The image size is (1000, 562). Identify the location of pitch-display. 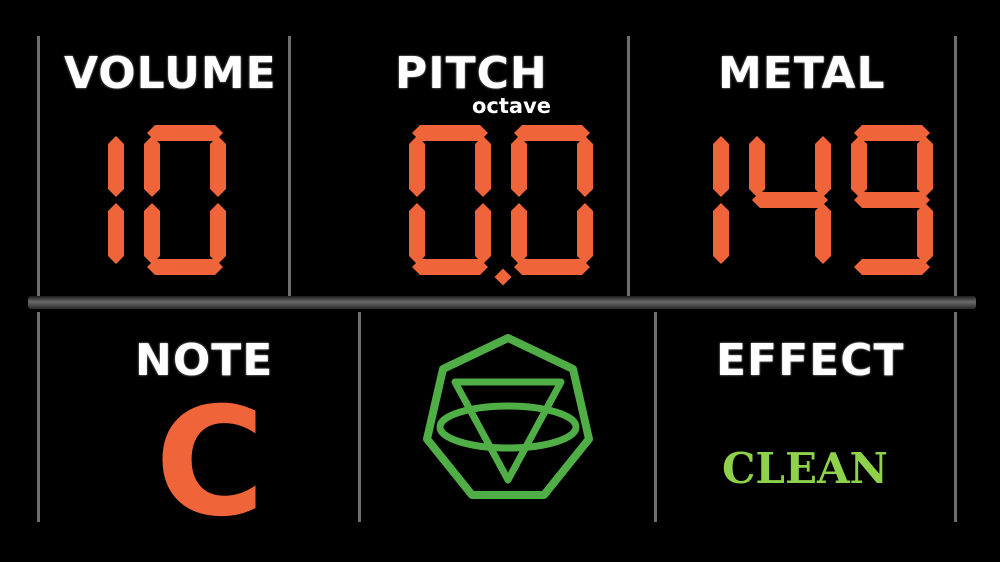
(515, 210).